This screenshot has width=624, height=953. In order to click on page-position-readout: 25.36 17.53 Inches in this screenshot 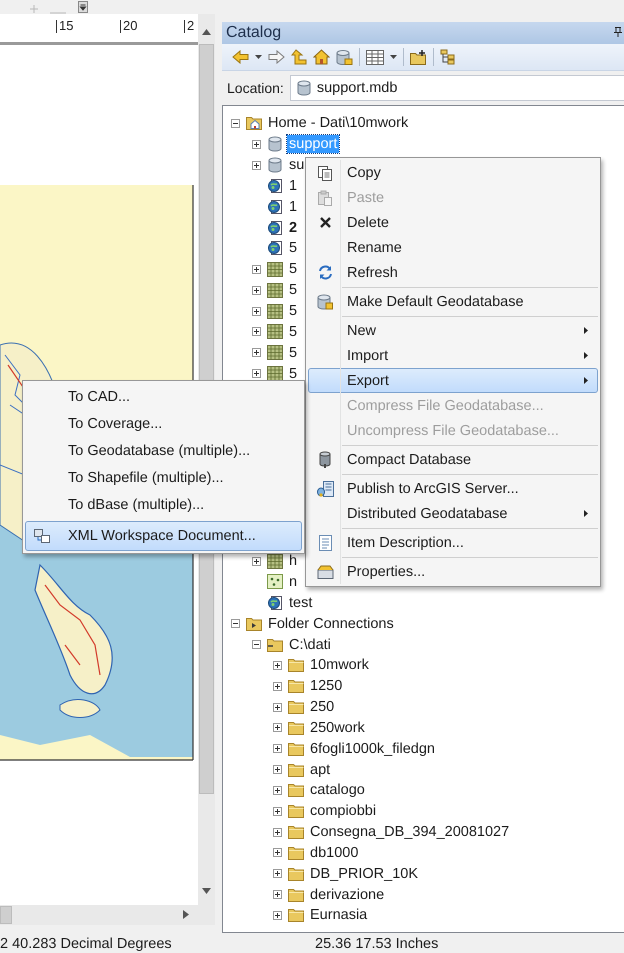, I will do `click(377, 944)`.